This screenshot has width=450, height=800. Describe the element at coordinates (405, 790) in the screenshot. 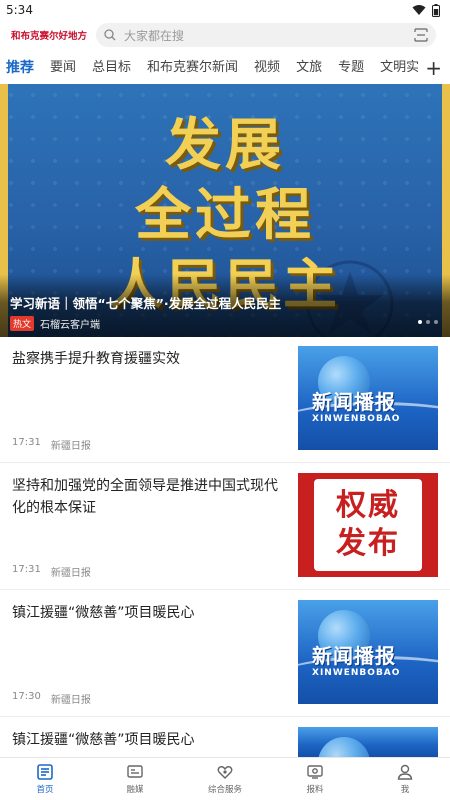

I see `nav-label: 我` at that location.